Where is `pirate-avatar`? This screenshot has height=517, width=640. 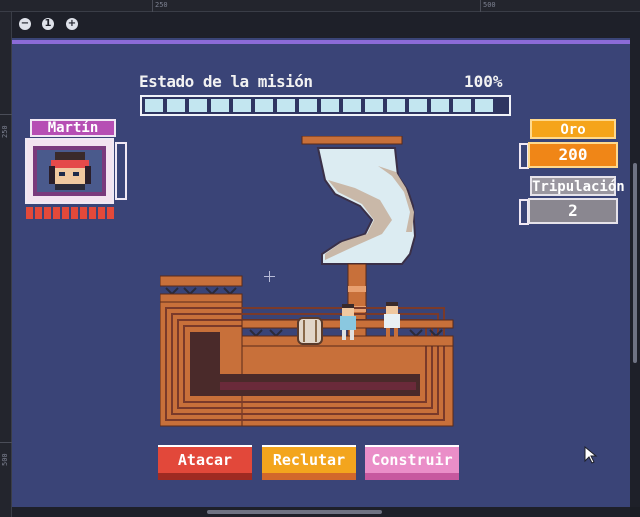 pirate-avatar is located at coordinates (69, 171).